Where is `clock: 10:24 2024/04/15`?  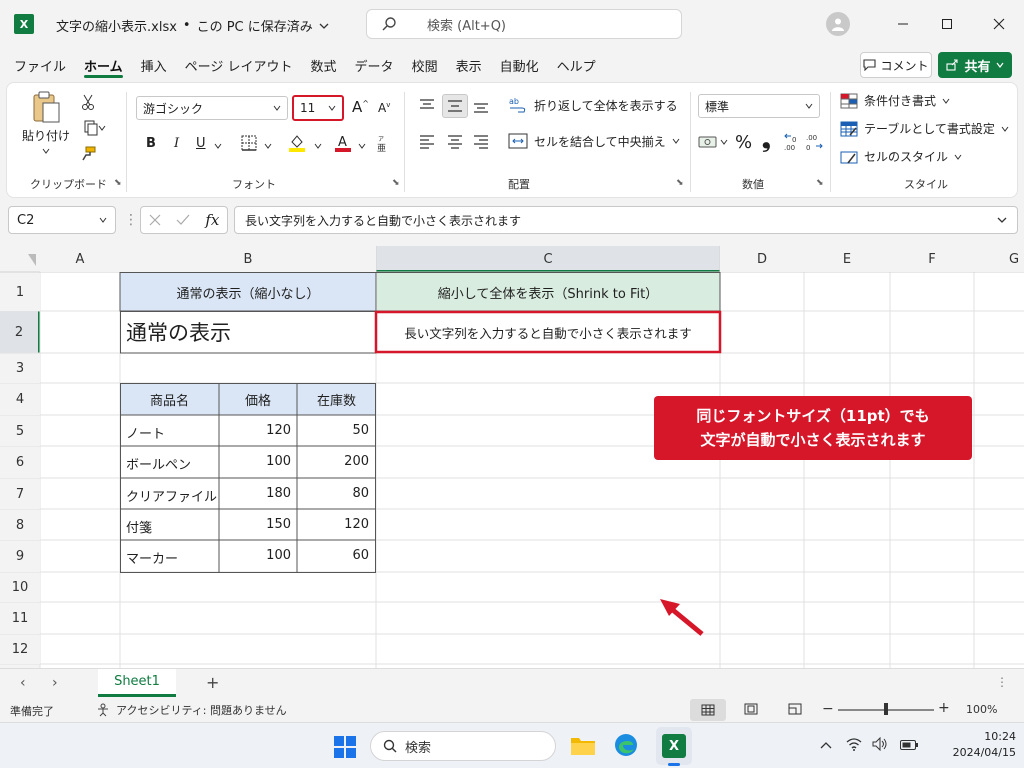
clock: 10:24 2024/04/15 is located at coordinates (976, 745).